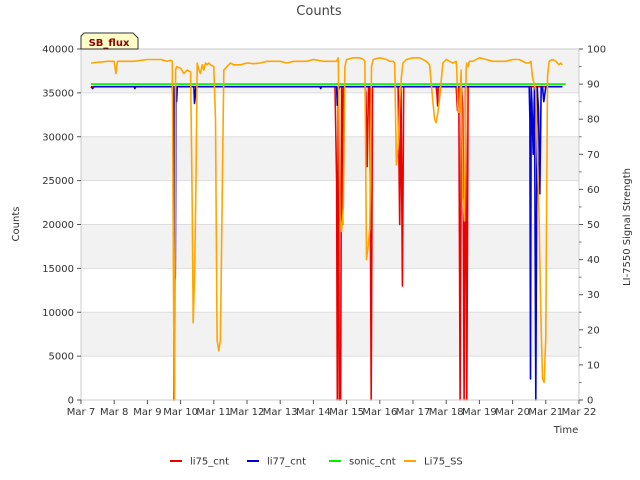  I want to click on legend-label: Li75_SS, so click(443, 462).